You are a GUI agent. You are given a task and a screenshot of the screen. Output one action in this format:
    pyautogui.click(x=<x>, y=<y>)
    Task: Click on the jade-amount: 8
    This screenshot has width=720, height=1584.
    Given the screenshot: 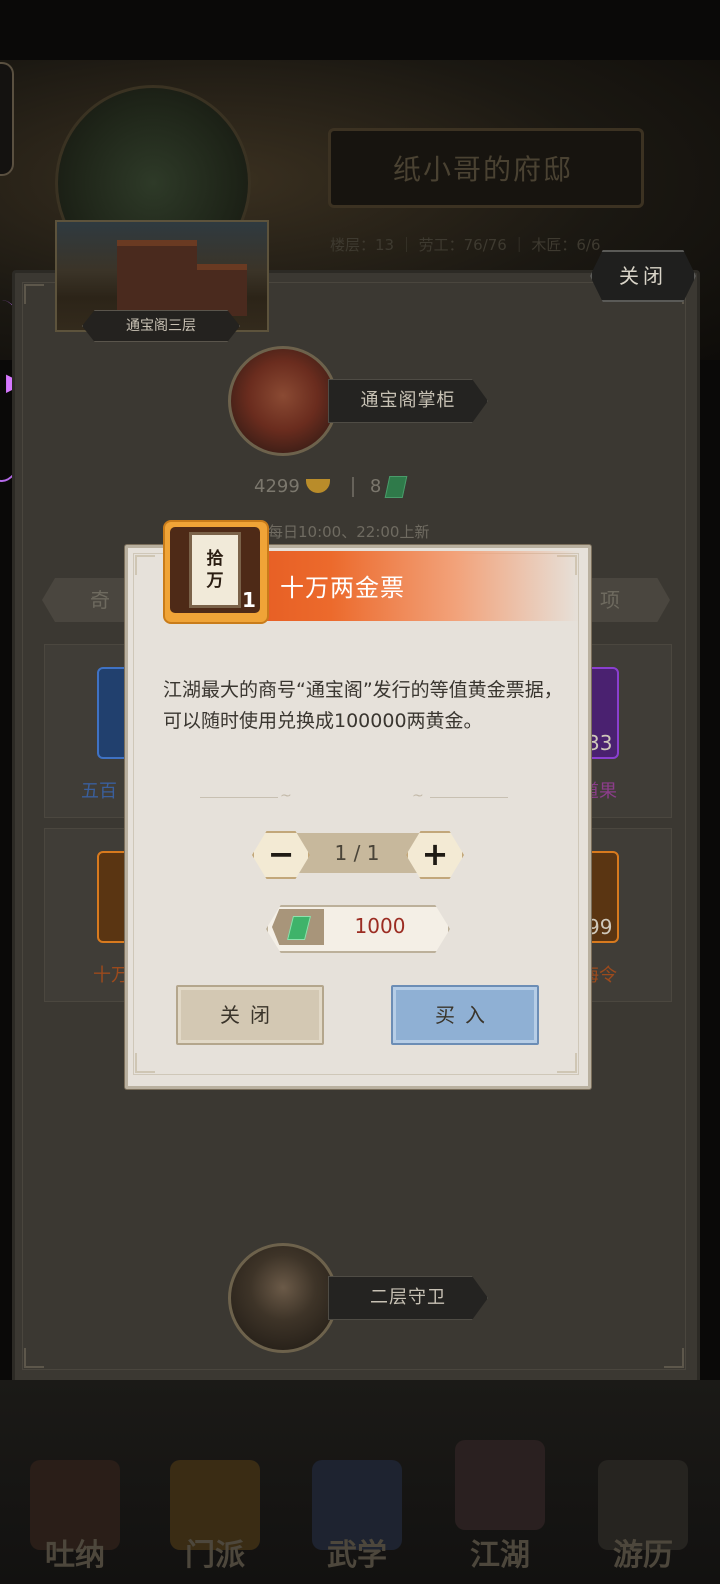 What is the action you would take?
    pyautogui.click(x=375, y=486)
    